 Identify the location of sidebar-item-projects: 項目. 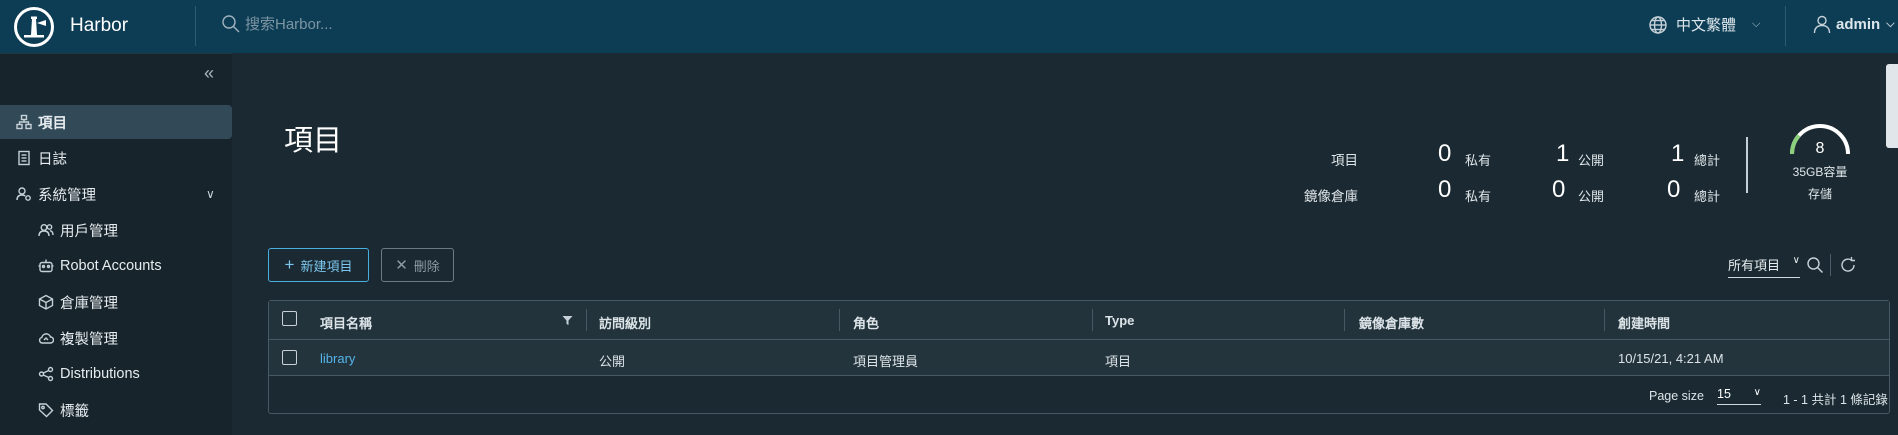
(116, 122).